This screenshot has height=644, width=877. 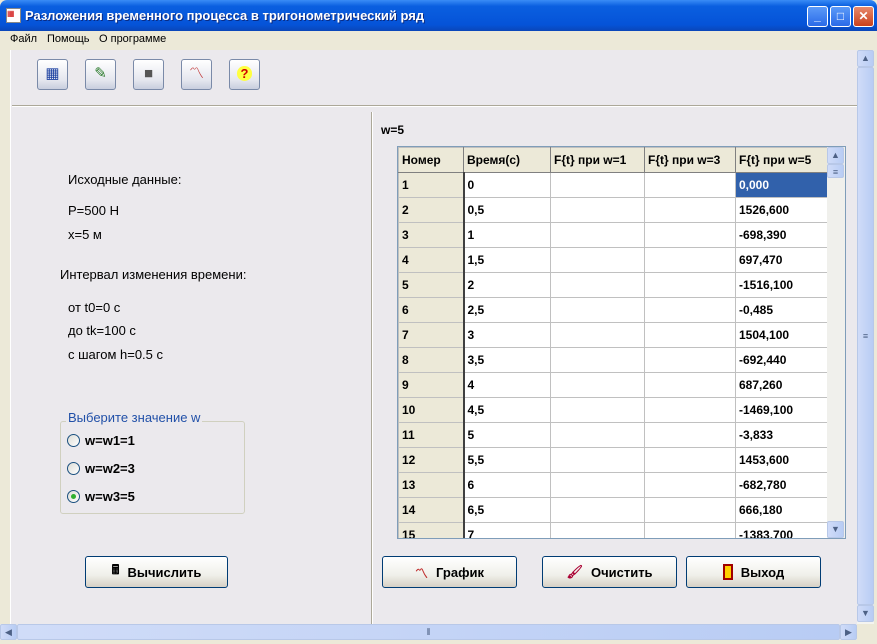 What do you see at coordinates (431, 160) in the screenshot?
I see `column-header: Номер` at bounding box center [431, 160].